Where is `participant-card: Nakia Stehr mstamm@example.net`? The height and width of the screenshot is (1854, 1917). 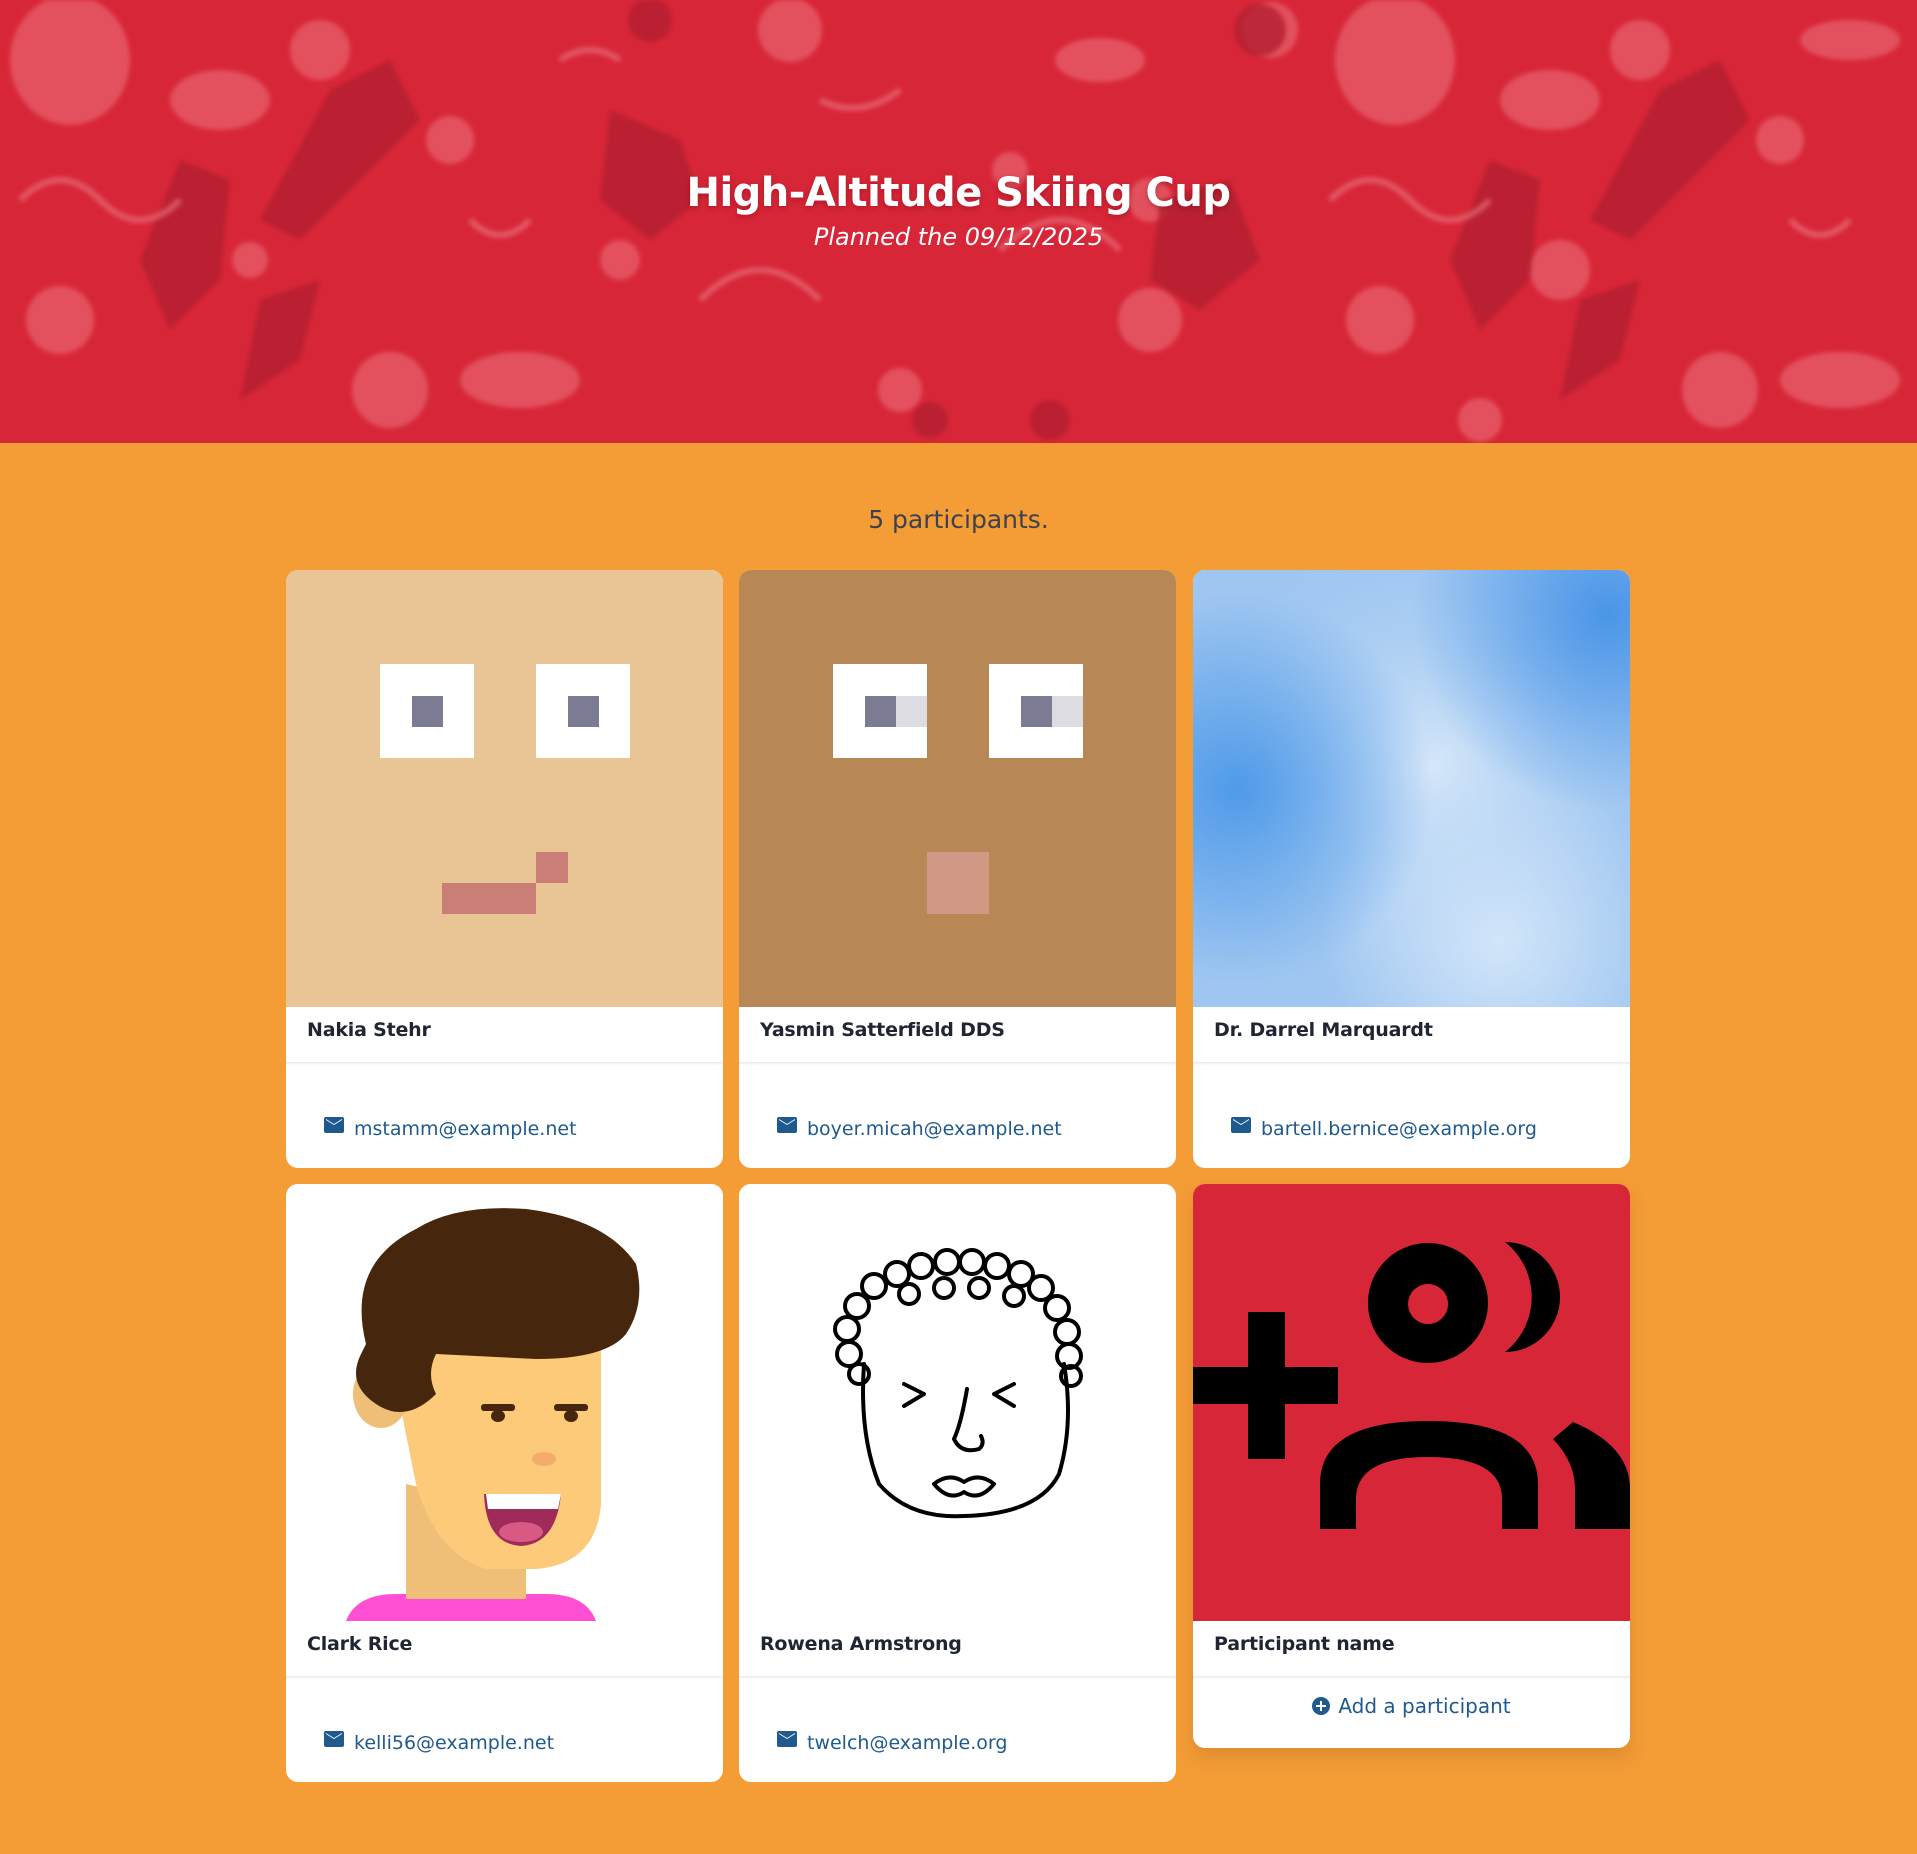 participant-card: Nakia Stehr mstamm@example.net is located at coordinates (504, 869).